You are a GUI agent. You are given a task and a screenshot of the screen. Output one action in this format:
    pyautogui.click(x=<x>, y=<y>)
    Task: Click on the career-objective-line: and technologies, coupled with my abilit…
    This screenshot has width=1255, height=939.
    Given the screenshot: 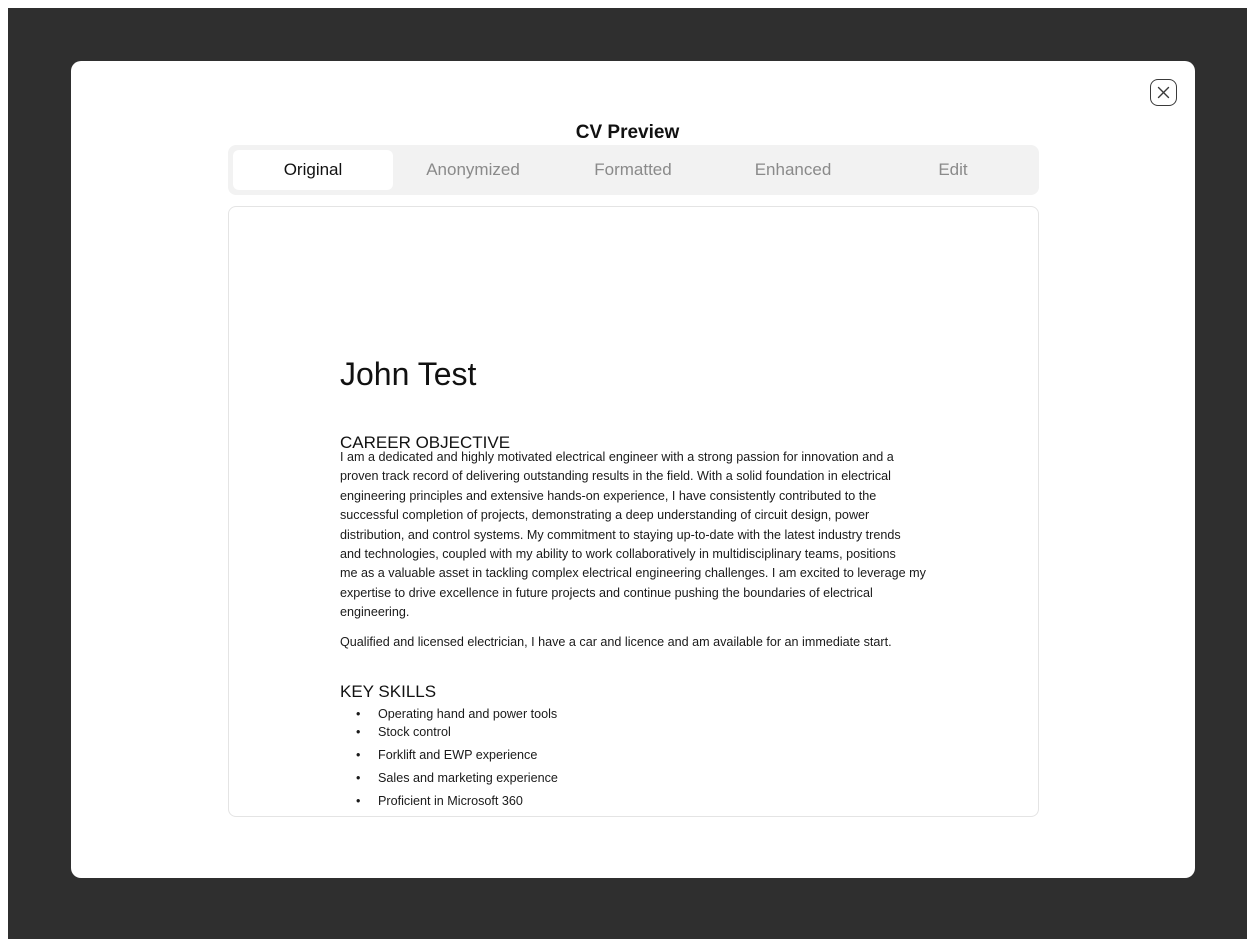 What is the action you would take?
    pyautogui.click(x=618, y=554)
    